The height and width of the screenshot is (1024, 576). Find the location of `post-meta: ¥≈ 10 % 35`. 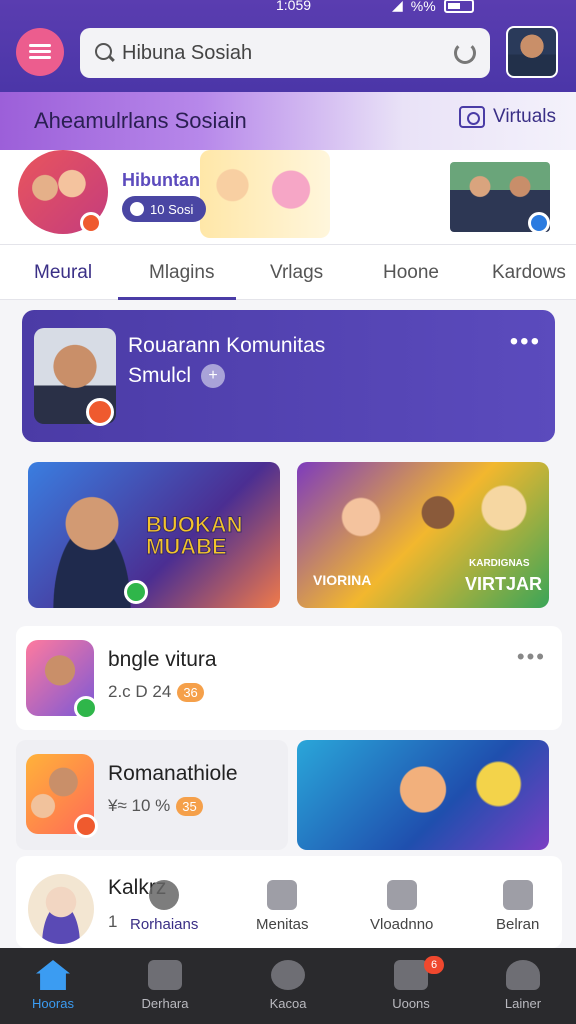

post-meta: ¥≈ 10 % 35 is located at coordinates (155, 806).